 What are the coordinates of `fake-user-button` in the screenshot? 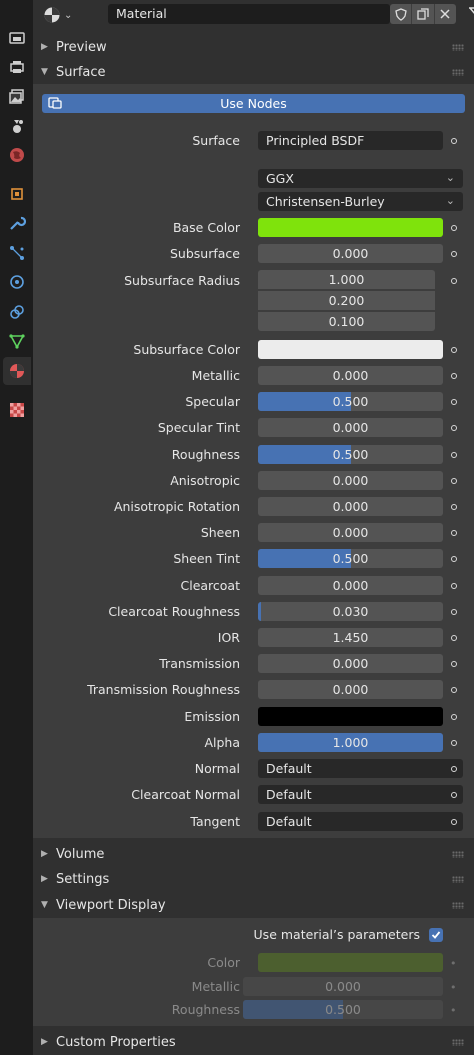 It's located at (401, 14).